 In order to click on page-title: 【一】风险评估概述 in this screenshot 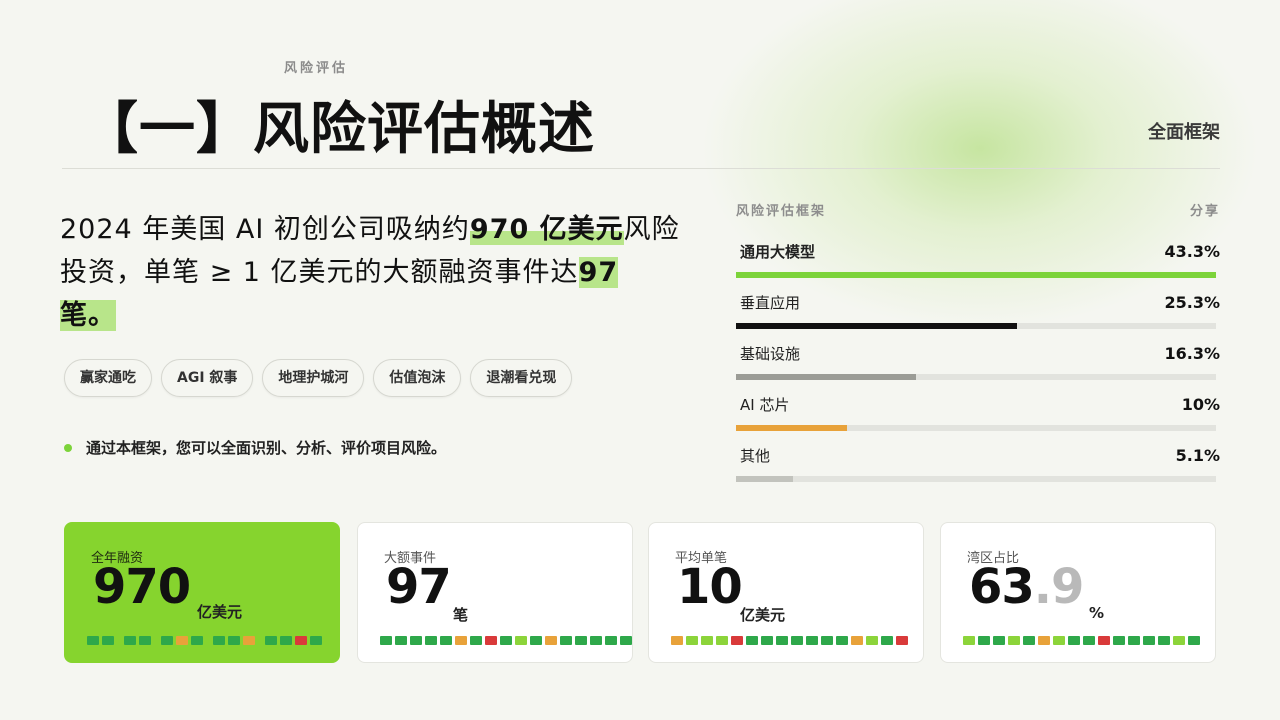, I will do `click(338, 129)`.